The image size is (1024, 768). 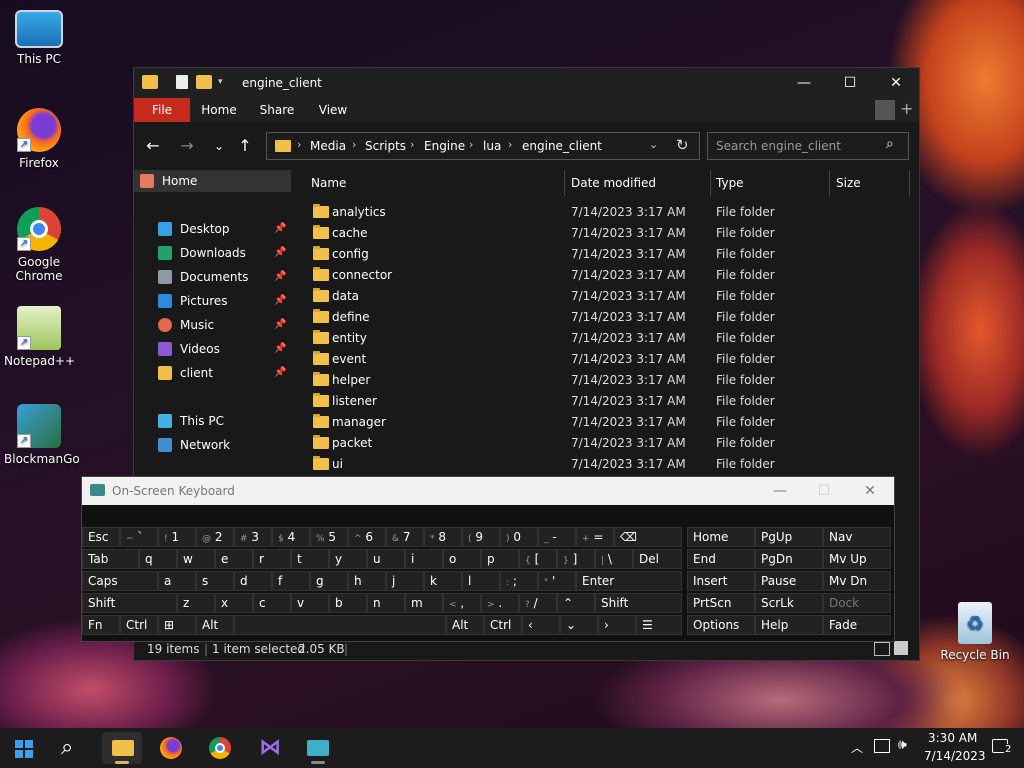 I want to click on search-button: ⌕, so click(x=72, y=748).